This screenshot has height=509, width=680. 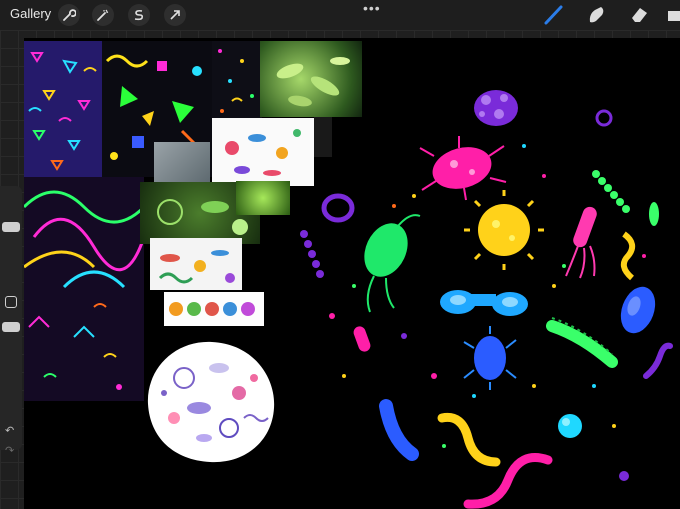 What do you see at coordinates (581, 242) in the screenshot?
I see `pink-rod-germ` at bounding box center [581, 242].